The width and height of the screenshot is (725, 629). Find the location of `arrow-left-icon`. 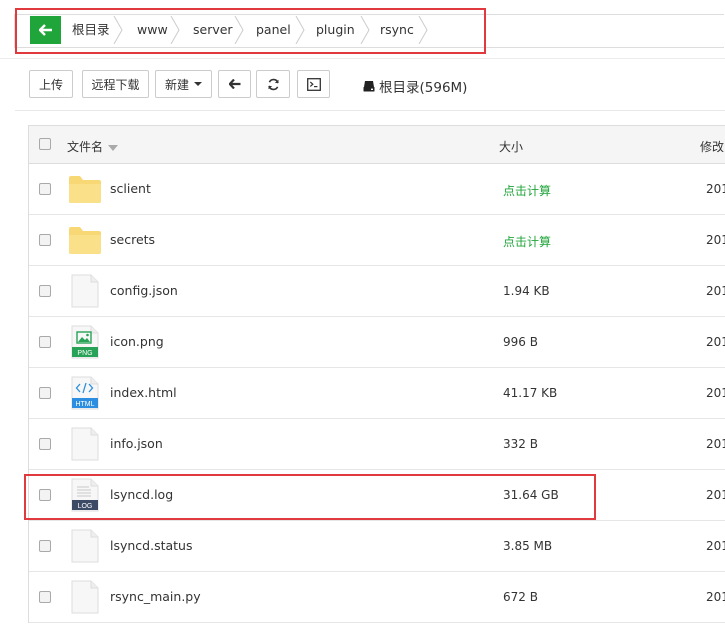

arrow-left-icon is located at coordinates (234, 84).